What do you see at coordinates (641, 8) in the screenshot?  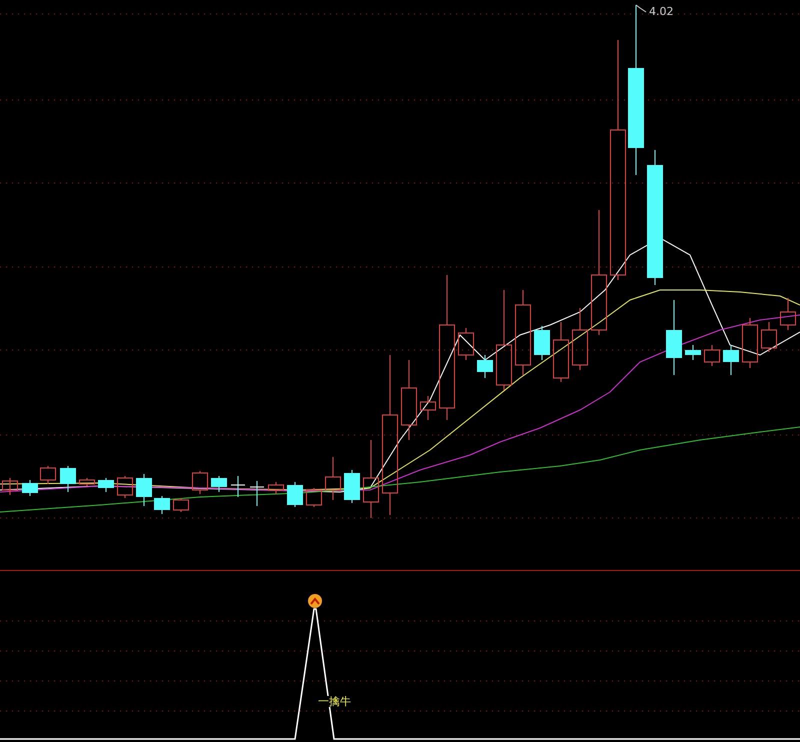 I see `pointer-line` at bounding box center [641, 8].